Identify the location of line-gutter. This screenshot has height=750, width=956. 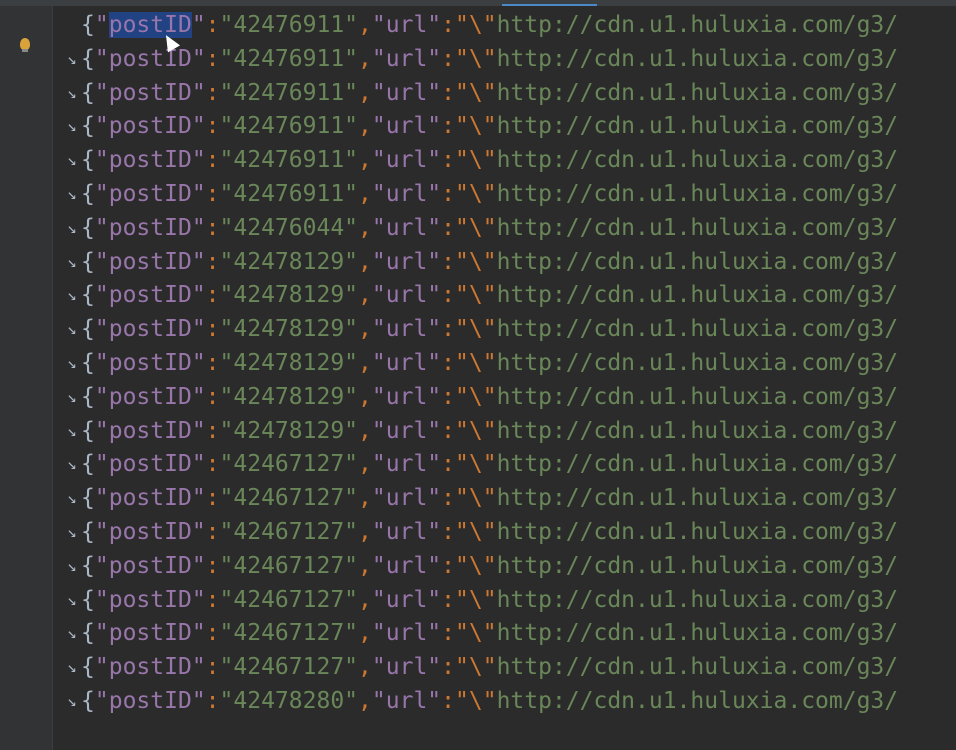
(26, 378).